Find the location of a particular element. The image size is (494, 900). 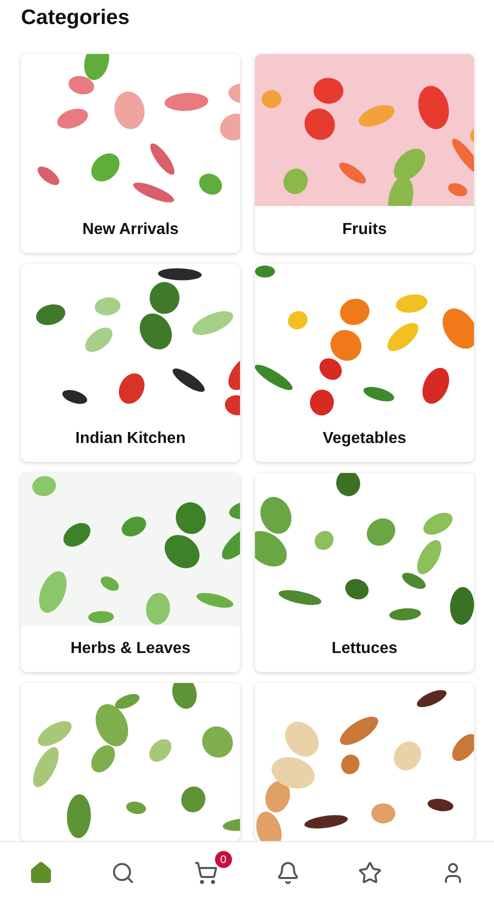

bell-icon is located at coordinates (288, 873).